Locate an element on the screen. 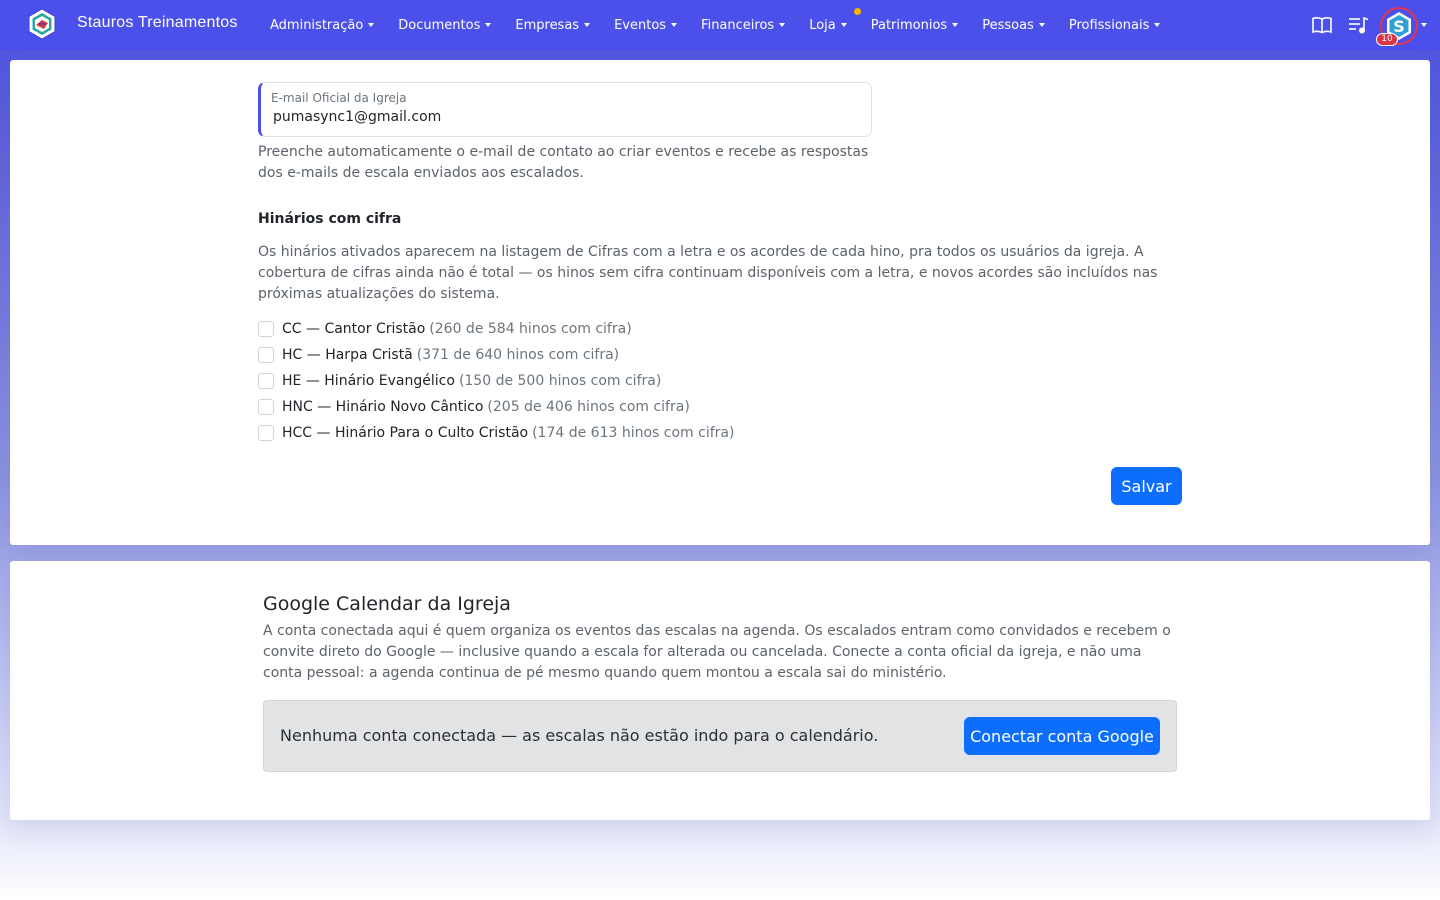 The height and width of the screenshot is (900, 1440). menu-item-patrimonios: Patrimonios is located at coordinates (914, 25).